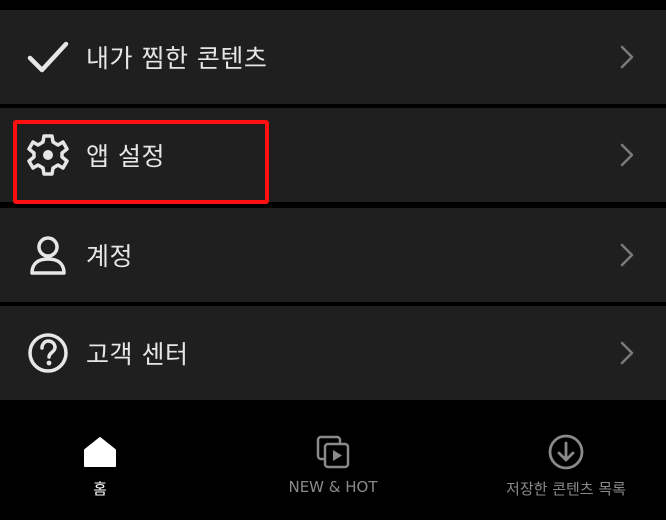 The height and width of the screenshot is (520, 666). Describe the element at coordinates (48, 353) in the screenshot. I see `help-icon` at that location.